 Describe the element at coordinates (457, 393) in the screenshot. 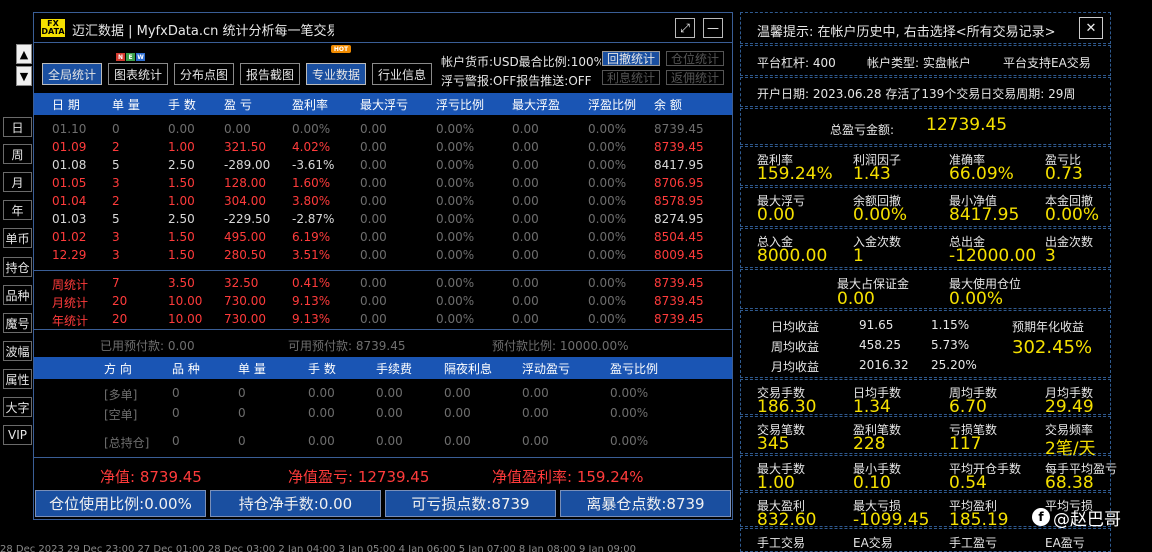

I see `cell-swap: 0.00` at that location.